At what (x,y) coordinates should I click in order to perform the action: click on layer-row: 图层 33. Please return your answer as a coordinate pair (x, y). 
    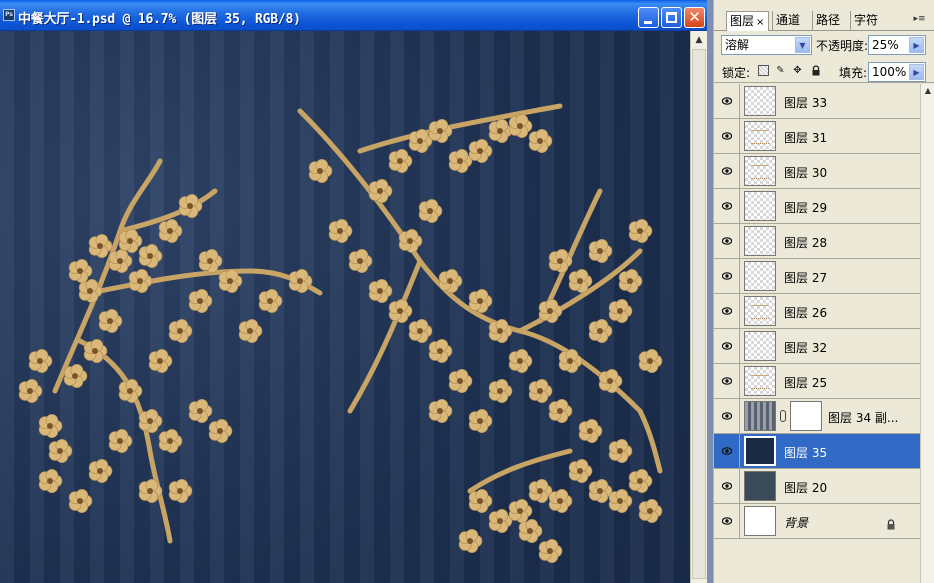
    Looking at the image, I should click on (817, 101).